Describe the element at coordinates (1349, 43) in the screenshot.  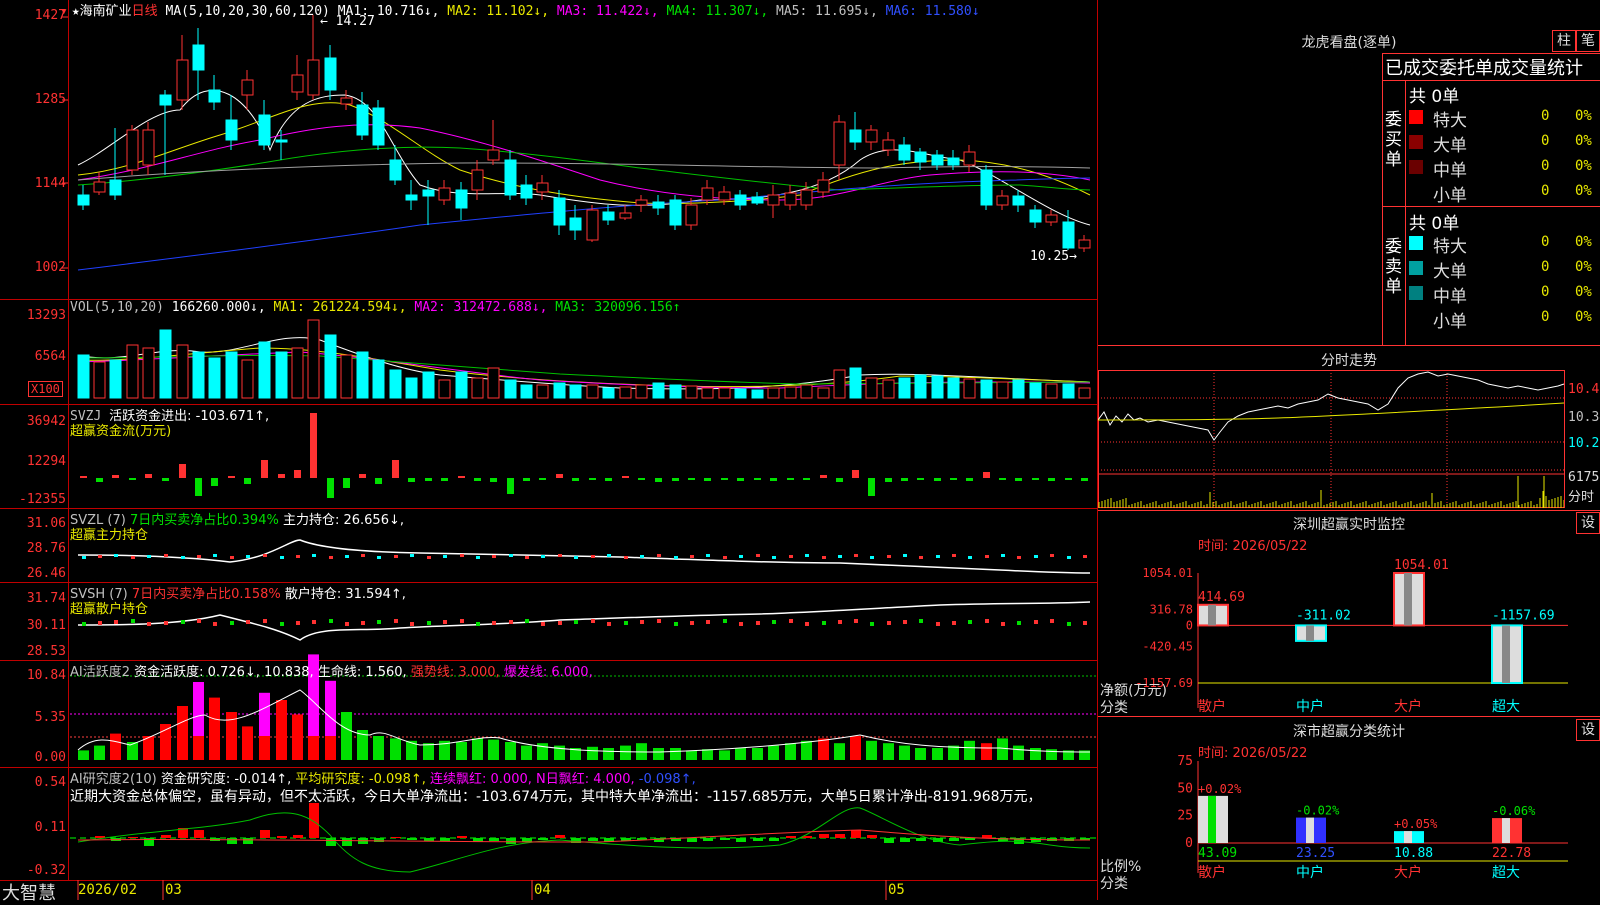
I see `lhb-title: 龙虎看盘(逐单)` at that location.